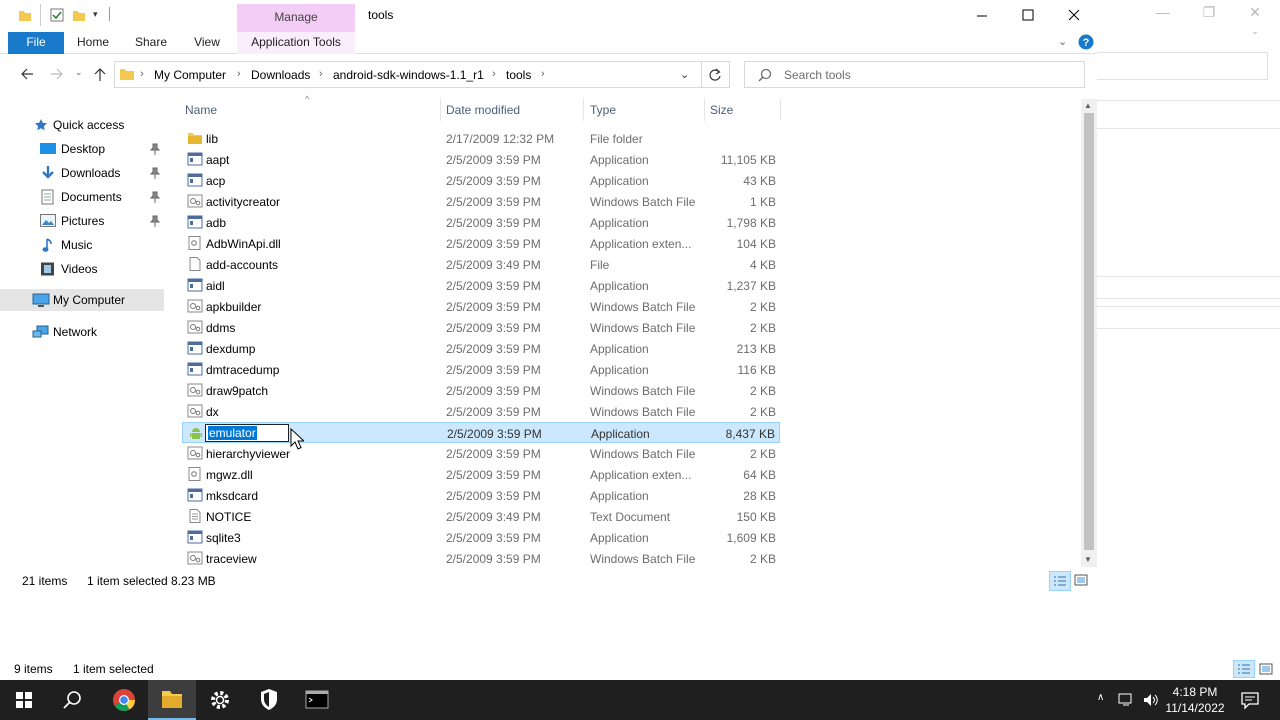  I want to click on column-header-date-modified: Date modified, so click(483, 110).